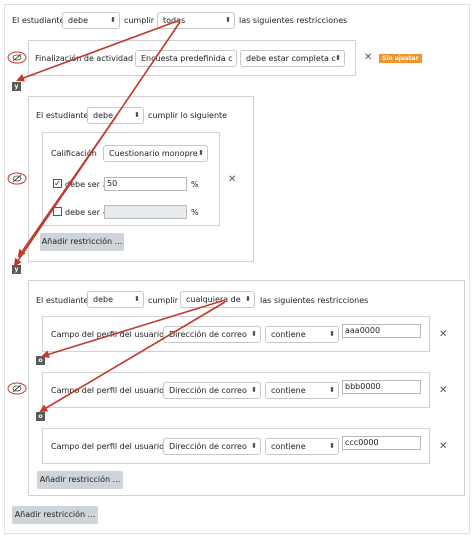 This screenshot has width=474, height=537. I want to click on top-fulfill-label: cumplir, so click(139, 20).